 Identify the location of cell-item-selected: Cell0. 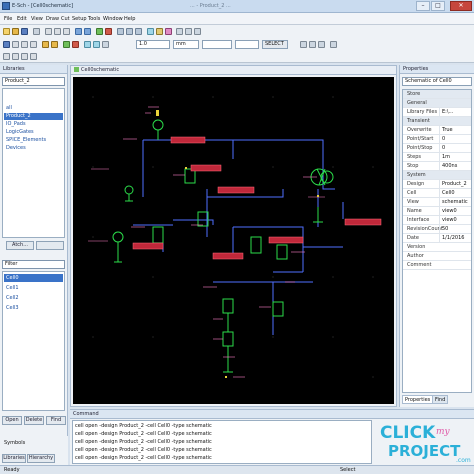
(33, 278).